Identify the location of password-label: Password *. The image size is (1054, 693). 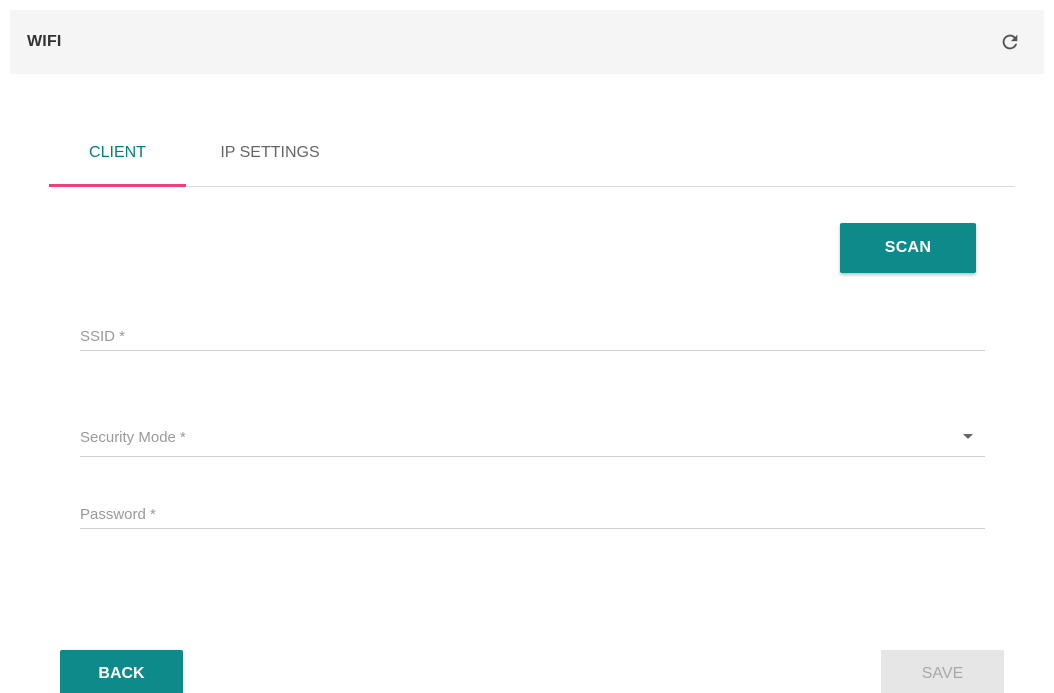
(118, 514).